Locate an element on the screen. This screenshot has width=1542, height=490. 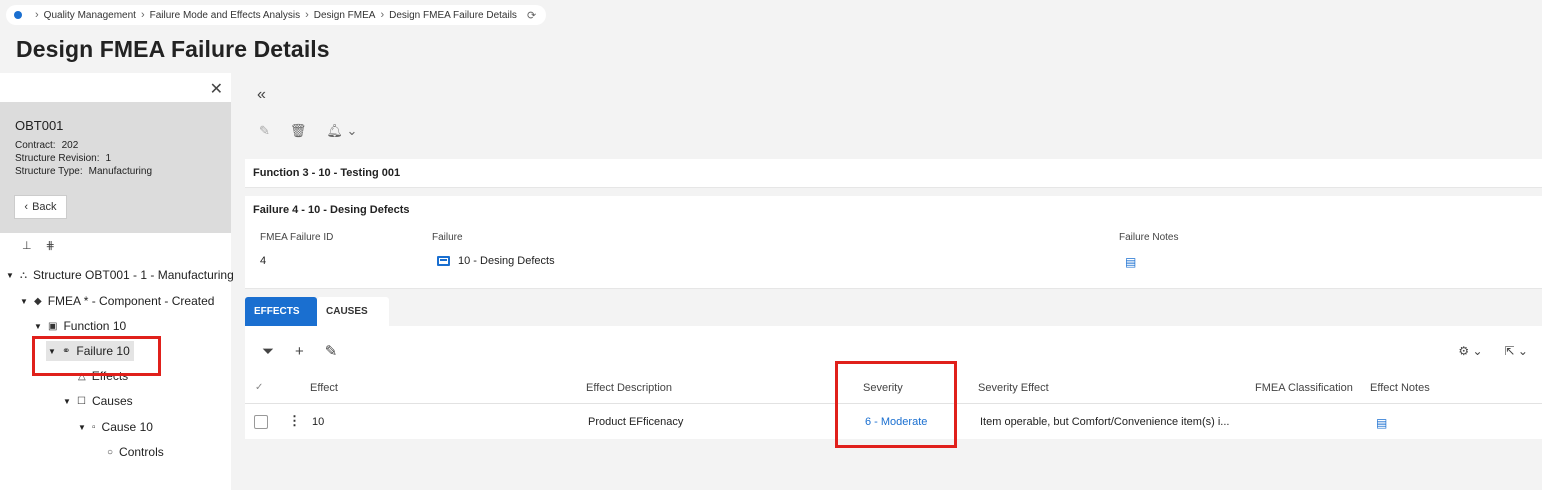
function-card: Function 3 - 10 - Testing 001 is located at coordinates (893, 173).